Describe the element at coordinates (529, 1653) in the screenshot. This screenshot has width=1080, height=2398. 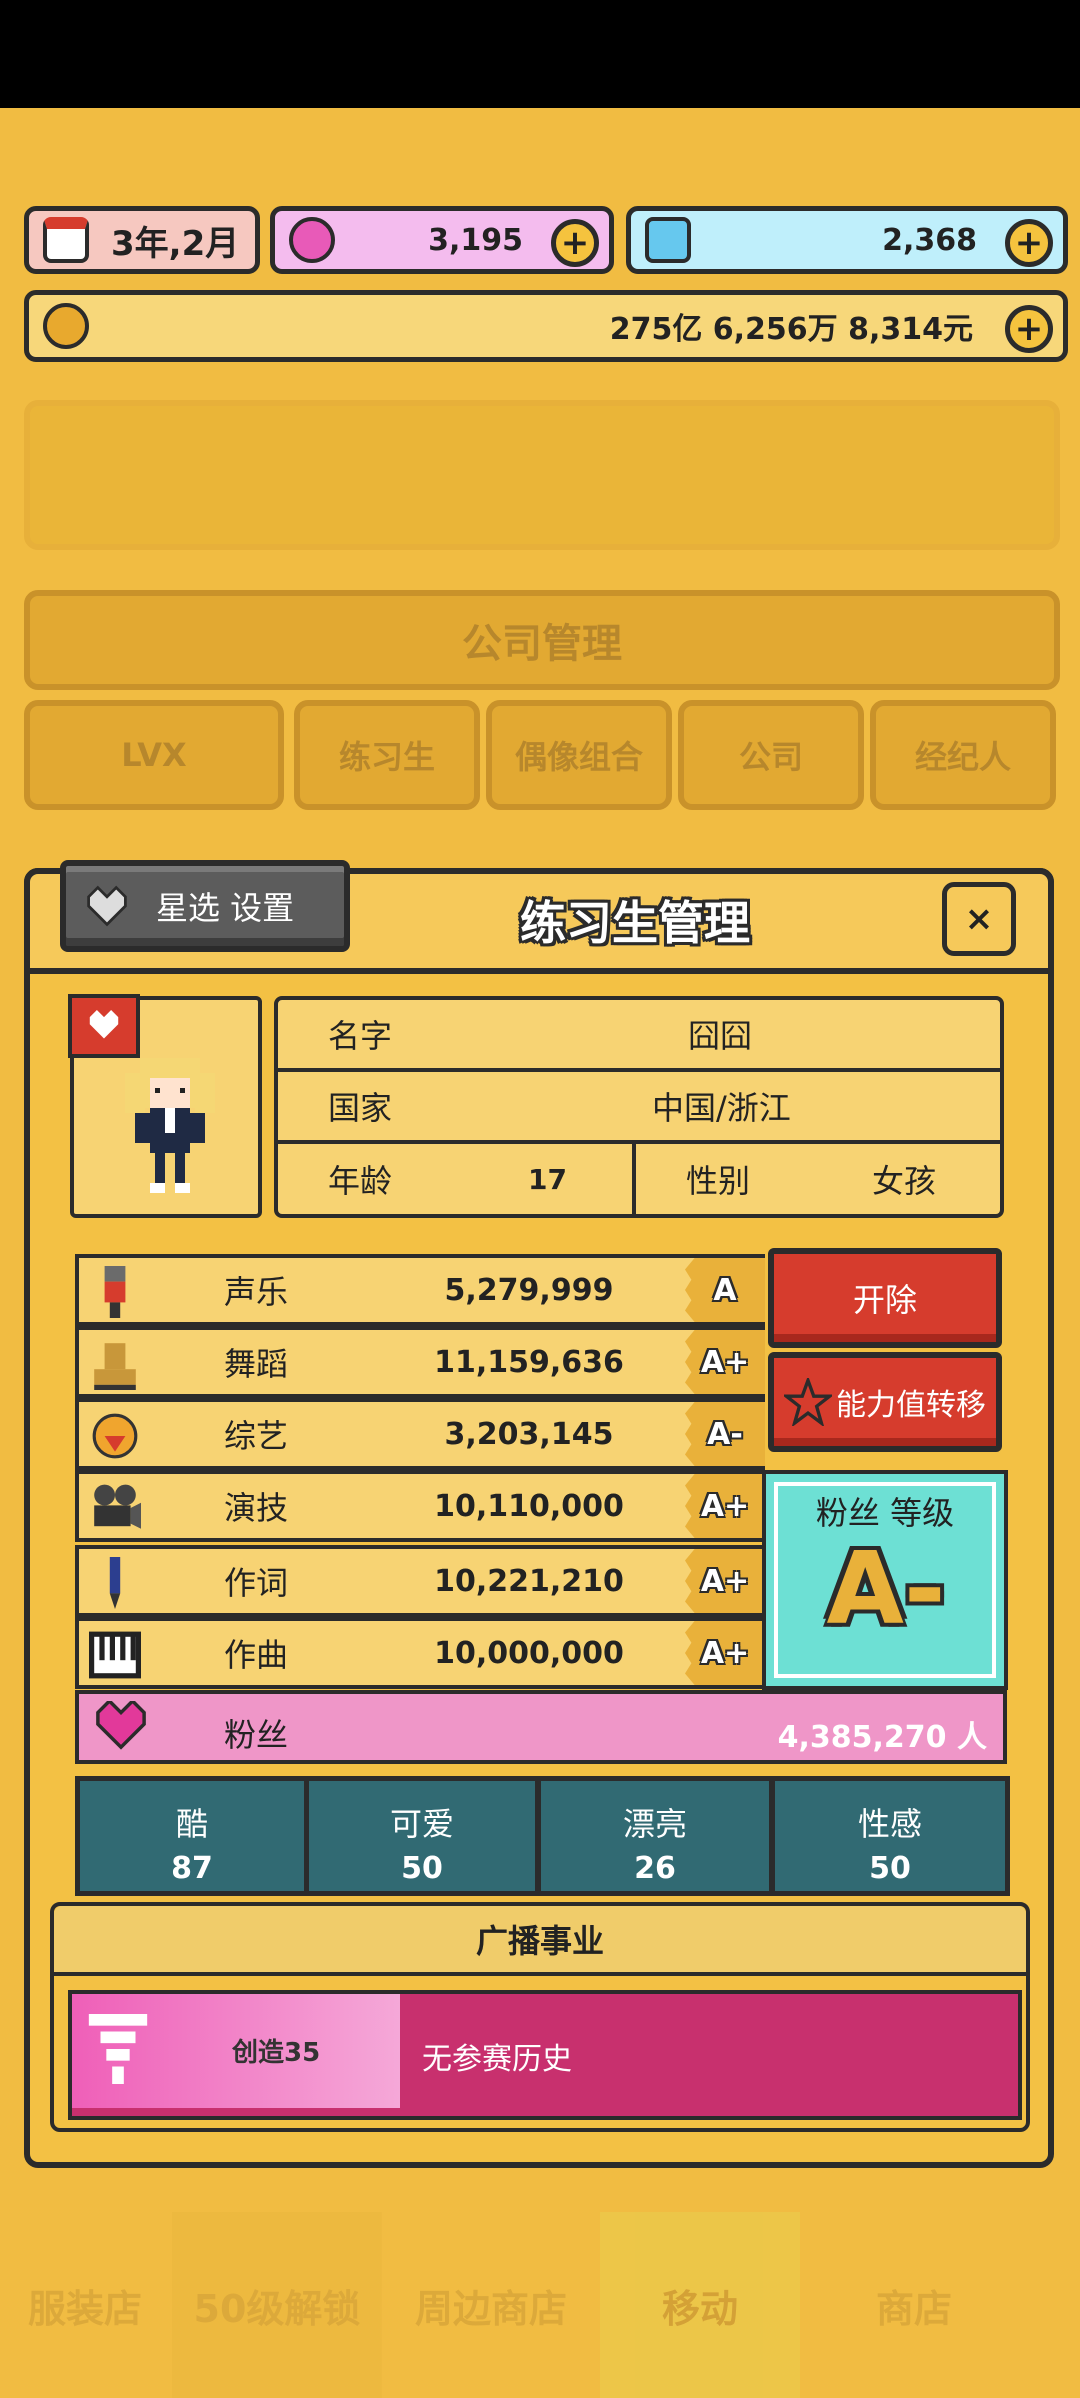
I see `stat-value: 10,000,000` at that location.